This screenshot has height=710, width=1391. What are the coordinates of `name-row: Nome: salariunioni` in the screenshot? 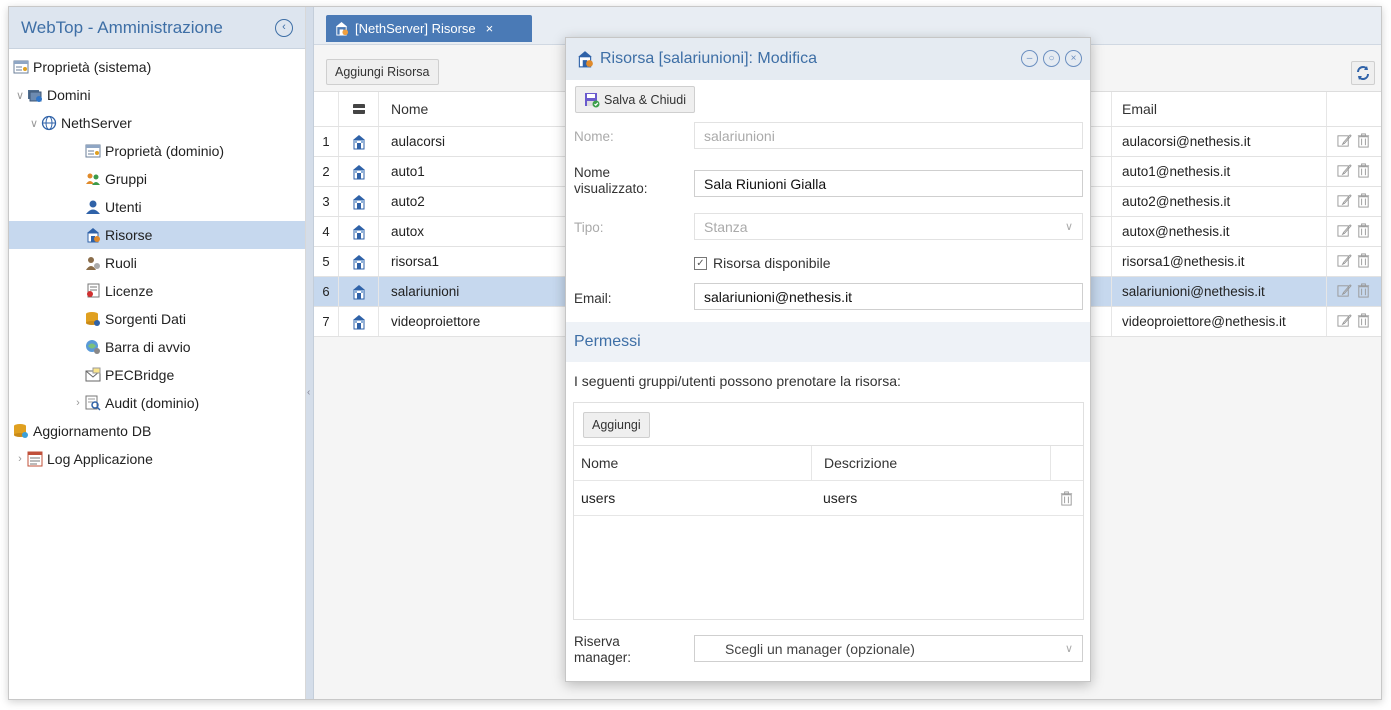 It's located at (828, 136).